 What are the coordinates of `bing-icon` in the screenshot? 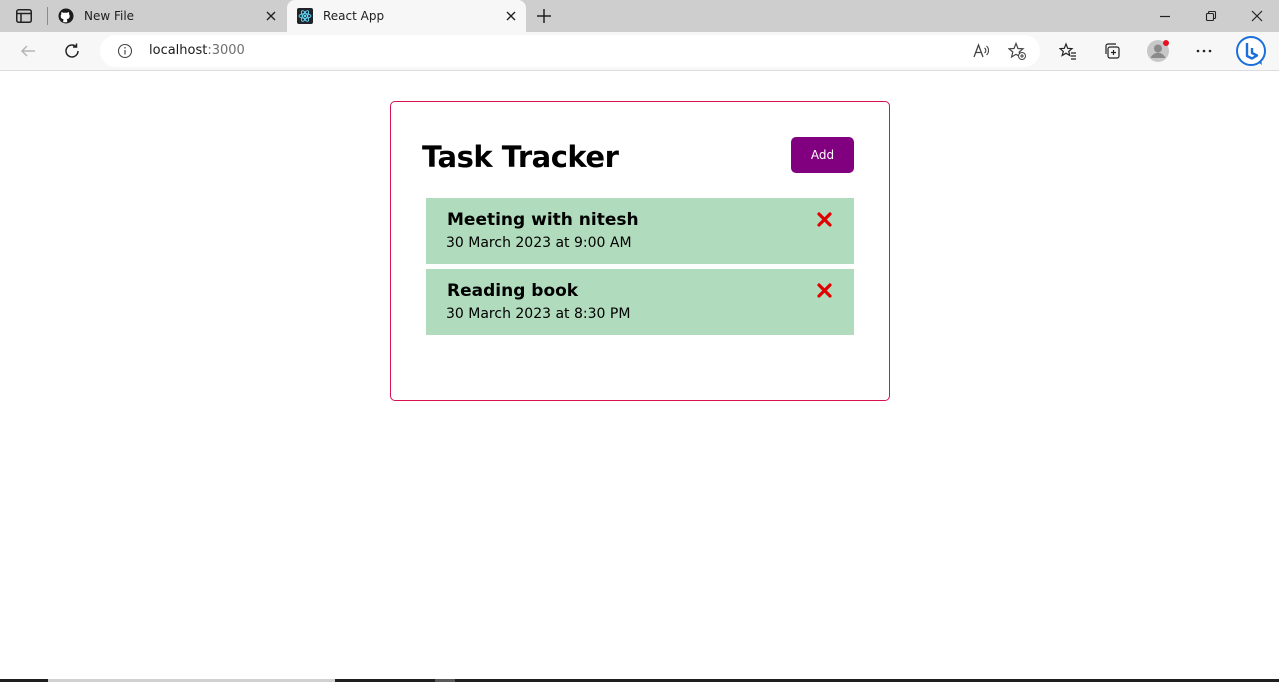 It's located at (1251, 51).